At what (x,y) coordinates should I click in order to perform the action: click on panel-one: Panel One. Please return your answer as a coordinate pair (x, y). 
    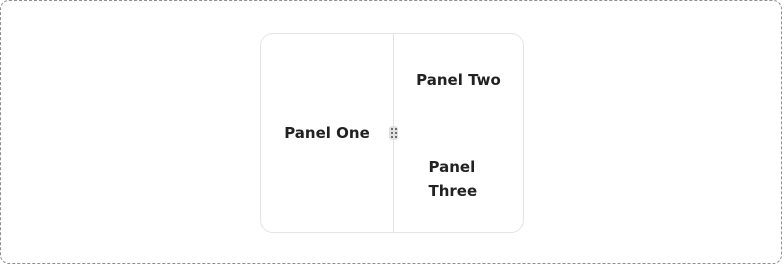
    Looking at the image, I should click on (327, 133).